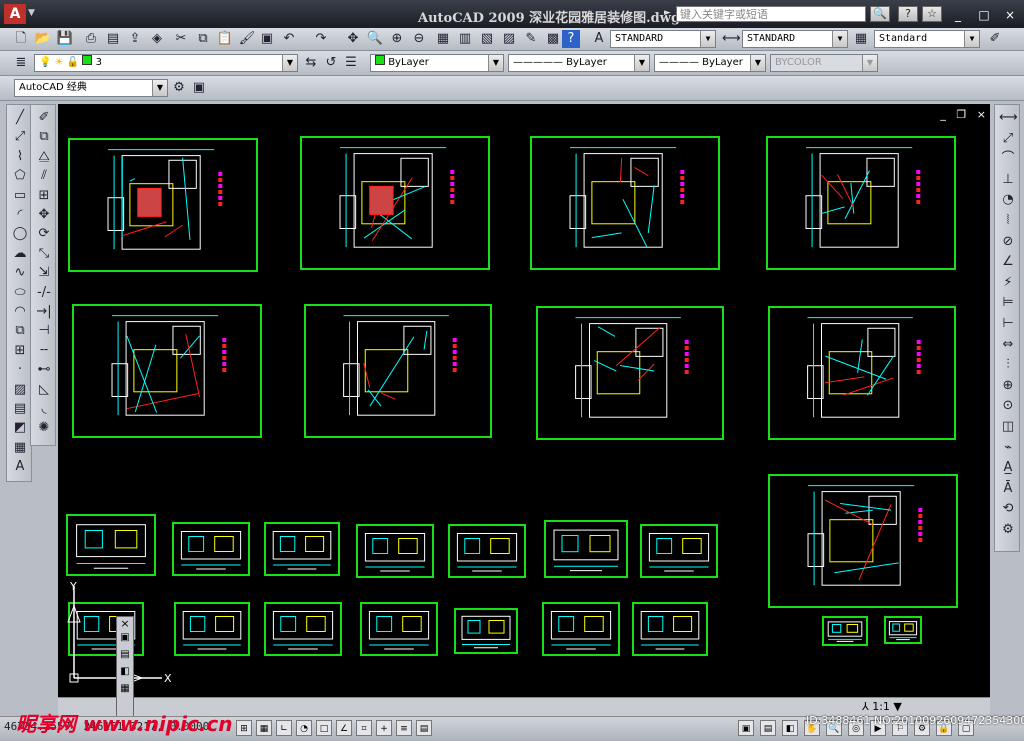  Describe the element at coordinates (20, 331) in the screenshot. I see `insert-block-icon: ⧉` at that location.